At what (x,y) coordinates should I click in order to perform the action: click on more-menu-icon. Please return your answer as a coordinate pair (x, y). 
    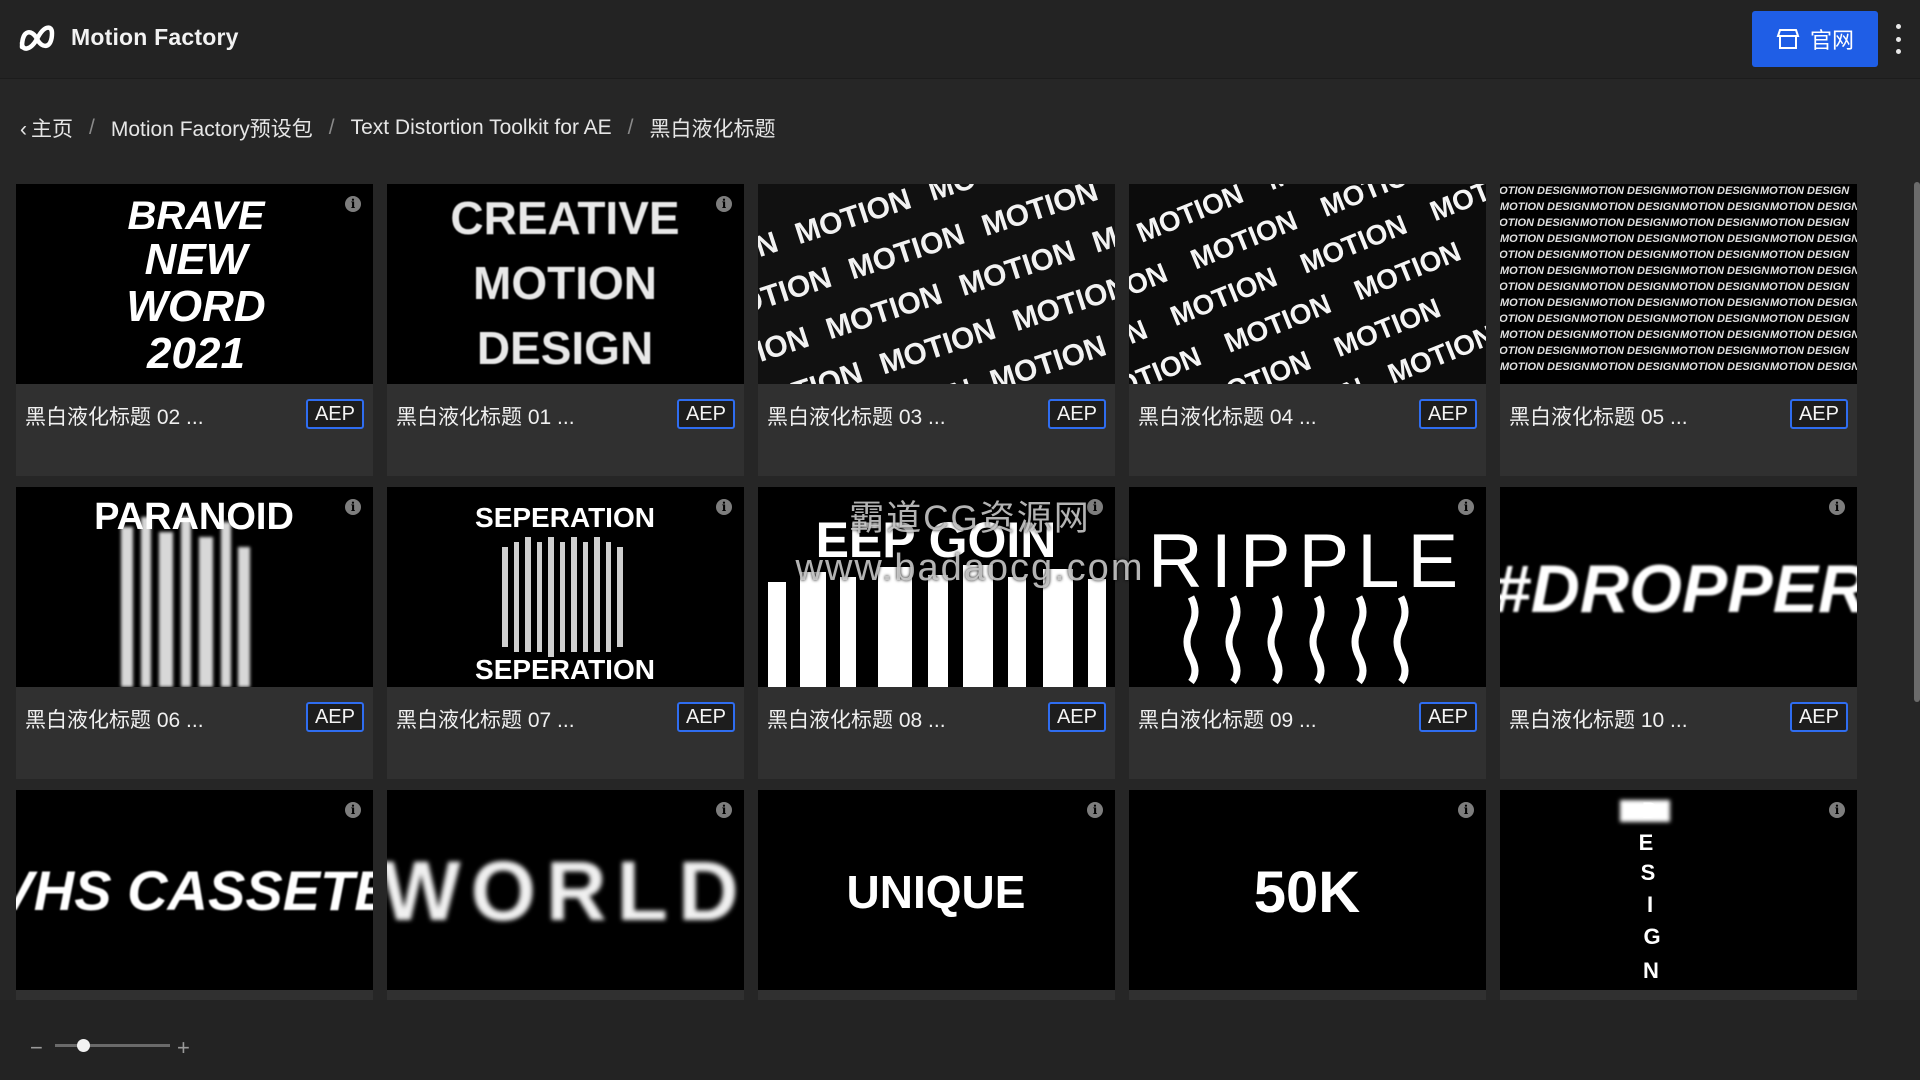
    Looking at the image, I should click on (1898, 39).